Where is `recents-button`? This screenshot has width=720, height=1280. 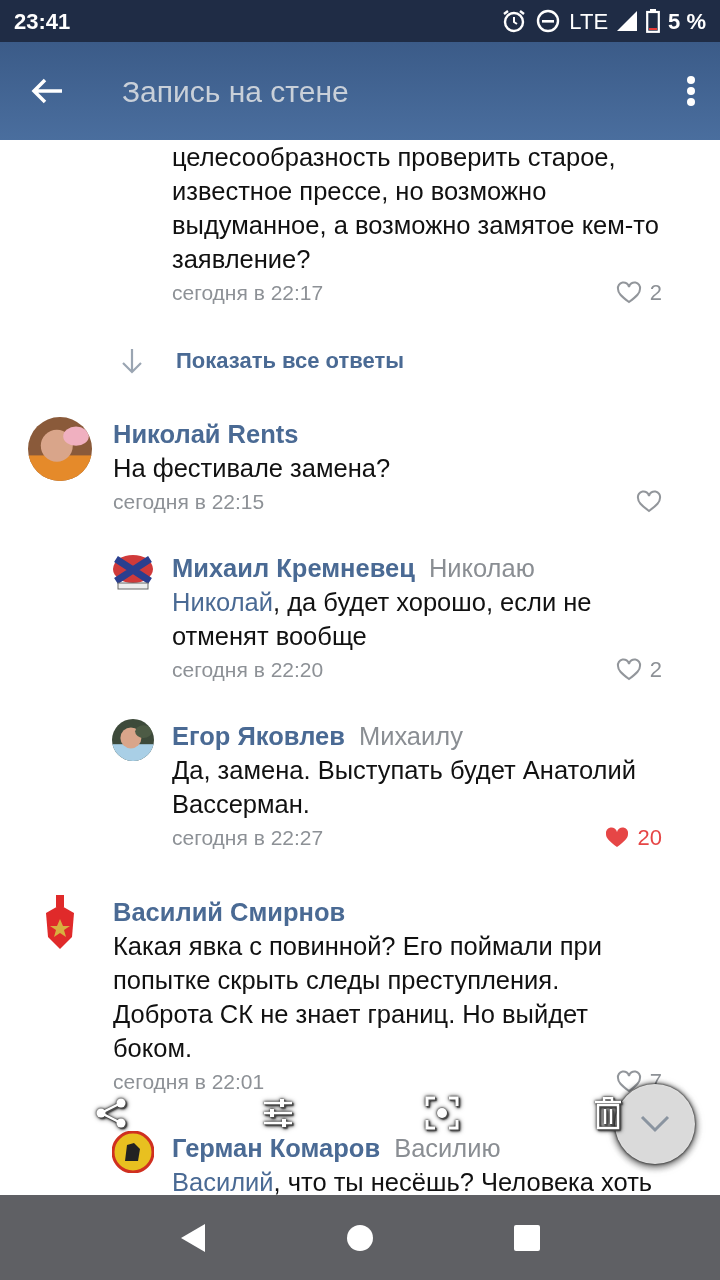 recents-button is located at coordinates (526, 1237).